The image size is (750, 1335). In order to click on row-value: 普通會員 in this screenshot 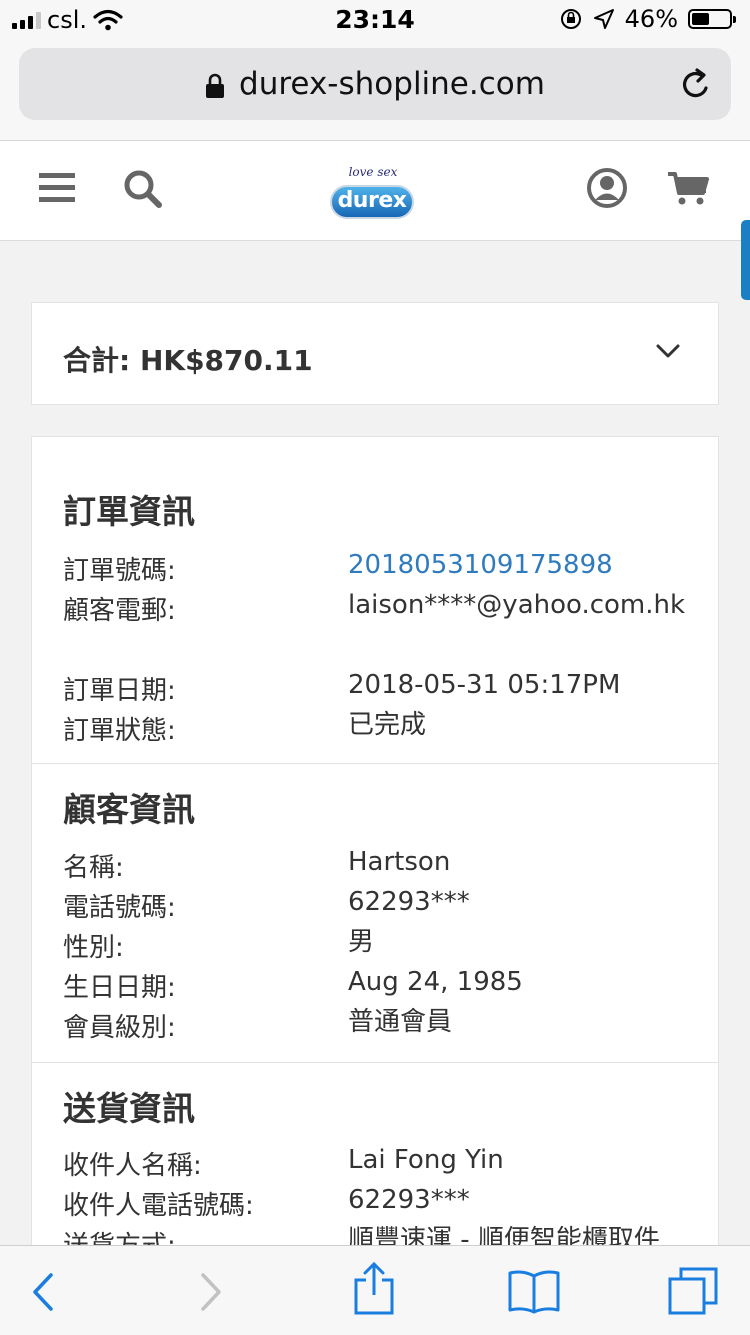, I will do `click(400, 1022)`.